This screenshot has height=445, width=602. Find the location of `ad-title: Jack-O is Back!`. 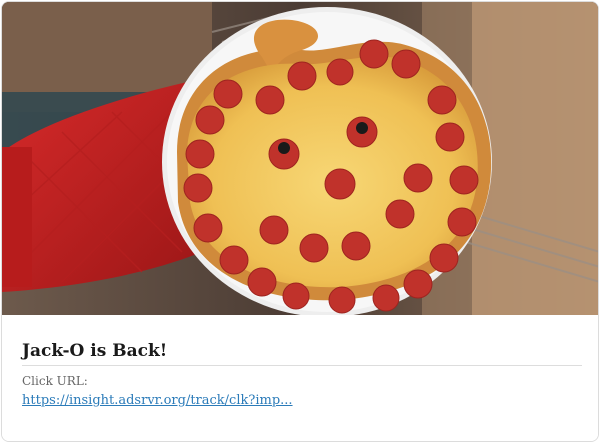

ad-title: Jack-O is Back! is located at coordinates (95, 351).